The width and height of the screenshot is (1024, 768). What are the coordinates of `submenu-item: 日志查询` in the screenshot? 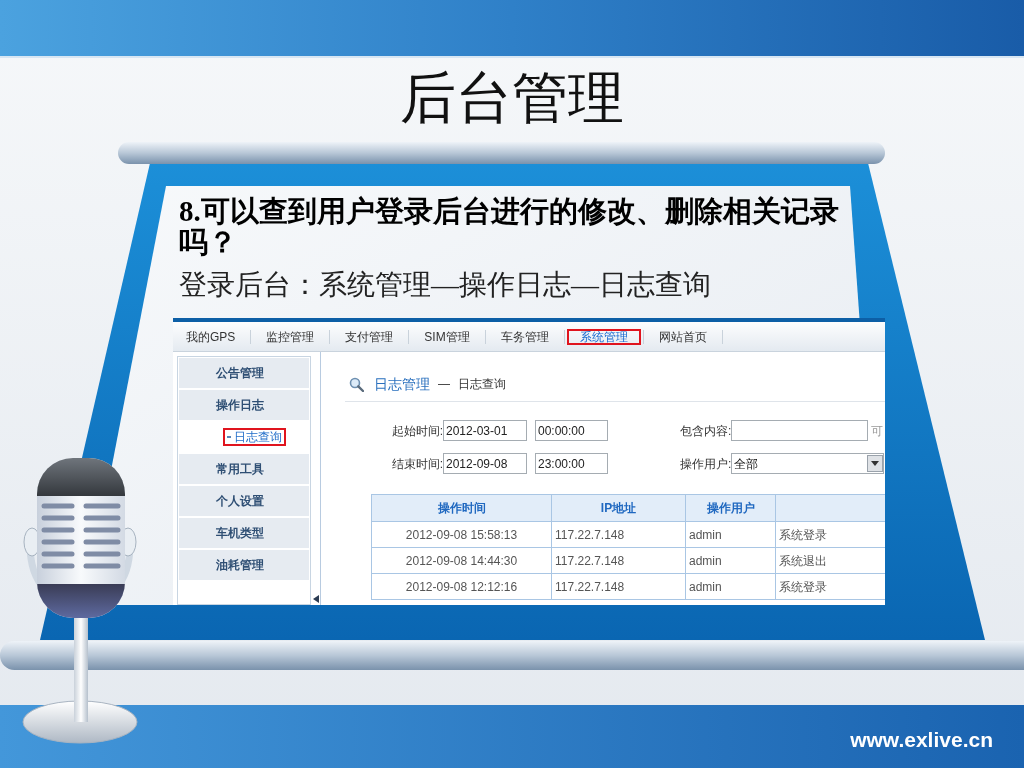 It's located at (254, 437).